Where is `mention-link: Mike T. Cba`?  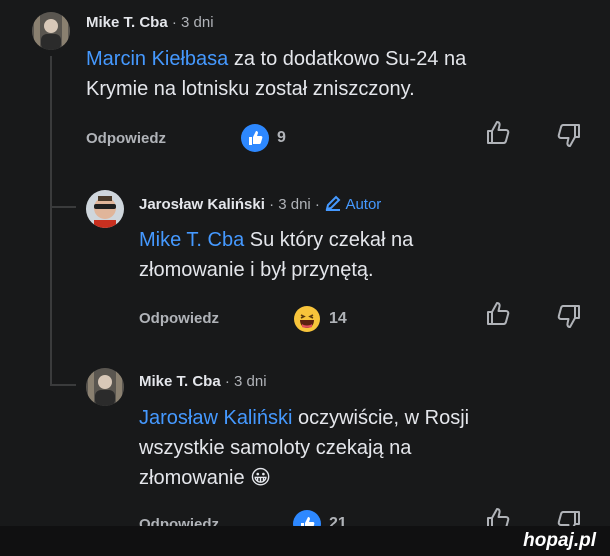
mention-link: Mike T. Cba is located at coordinates (191, 240).